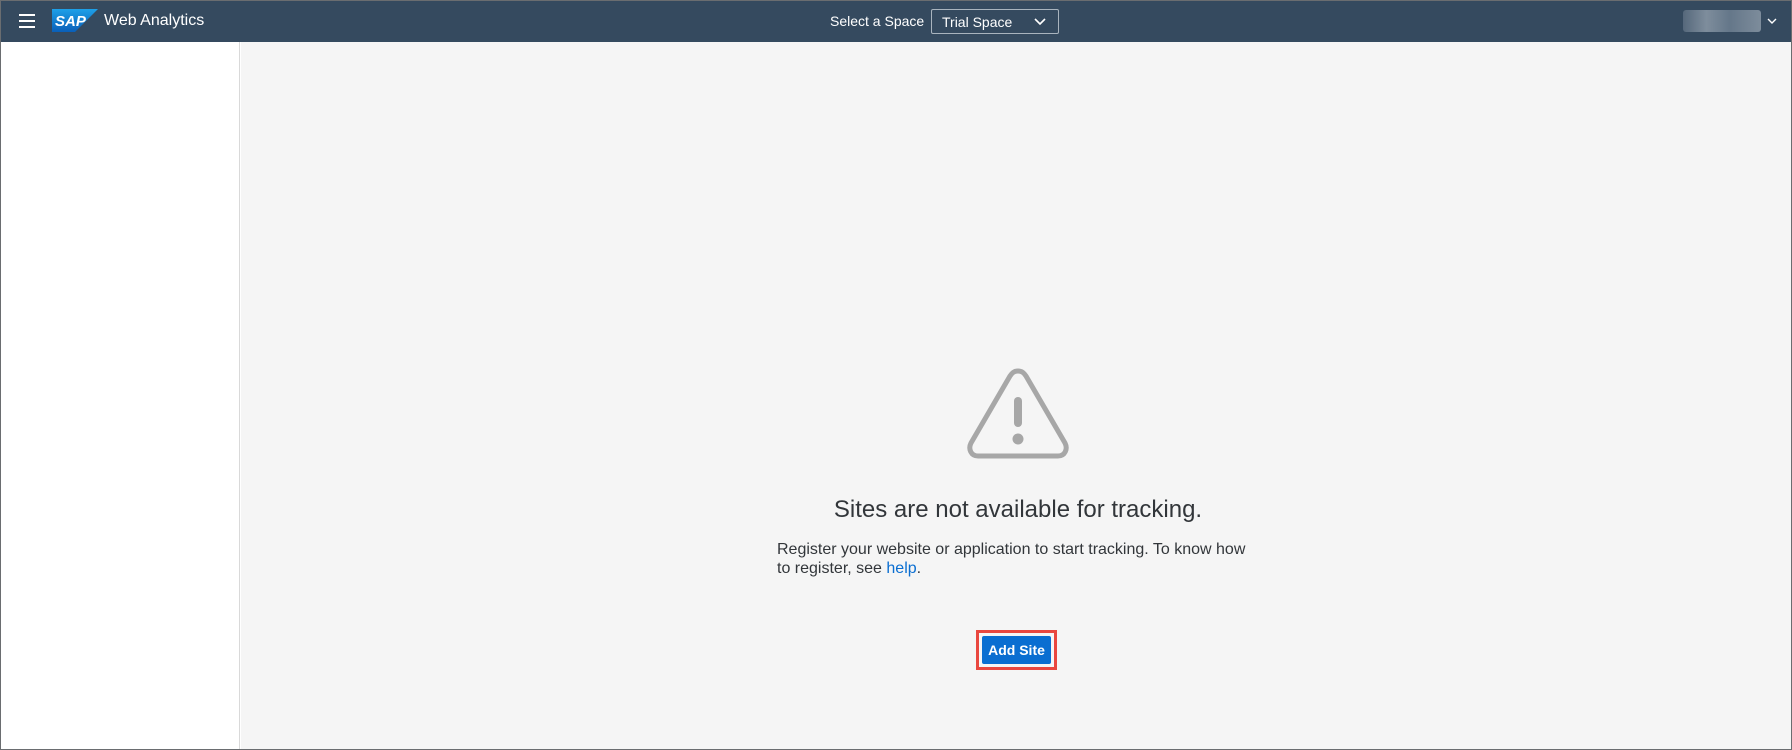  I want to click on warning-triangle-icon, so click(1018, 413).